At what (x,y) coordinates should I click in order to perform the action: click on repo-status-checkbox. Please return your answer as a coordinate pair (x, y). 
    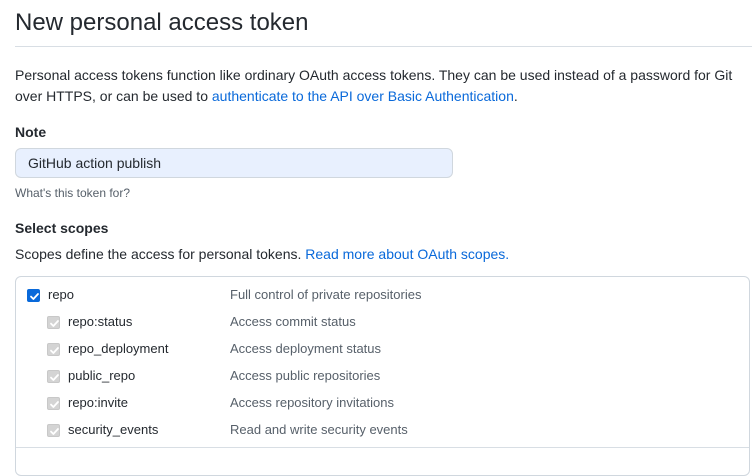
    Looking at the image, I should click on (53, 322).